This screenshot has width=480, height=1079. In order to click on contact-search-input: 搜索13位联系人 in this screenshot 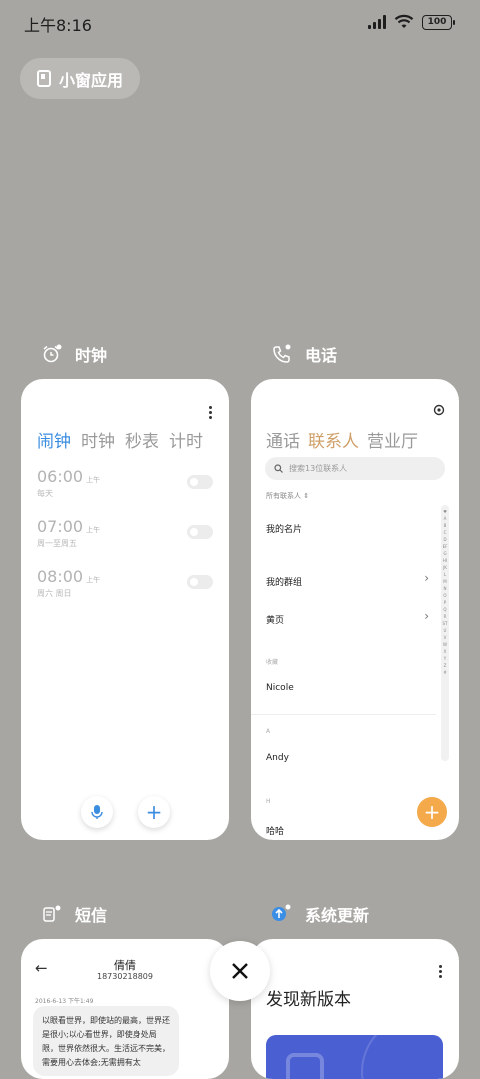, I will do `click(355, 468)`.